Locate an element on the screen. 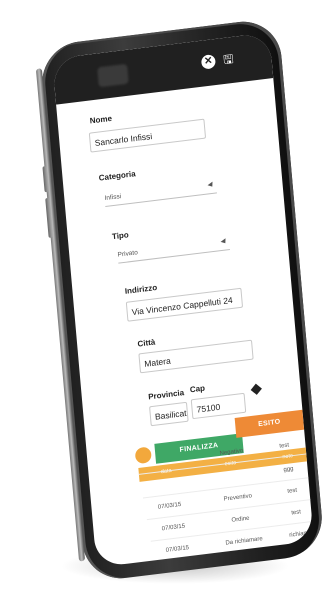  save-icon: 🖫 is located at coordinates (228, 60).